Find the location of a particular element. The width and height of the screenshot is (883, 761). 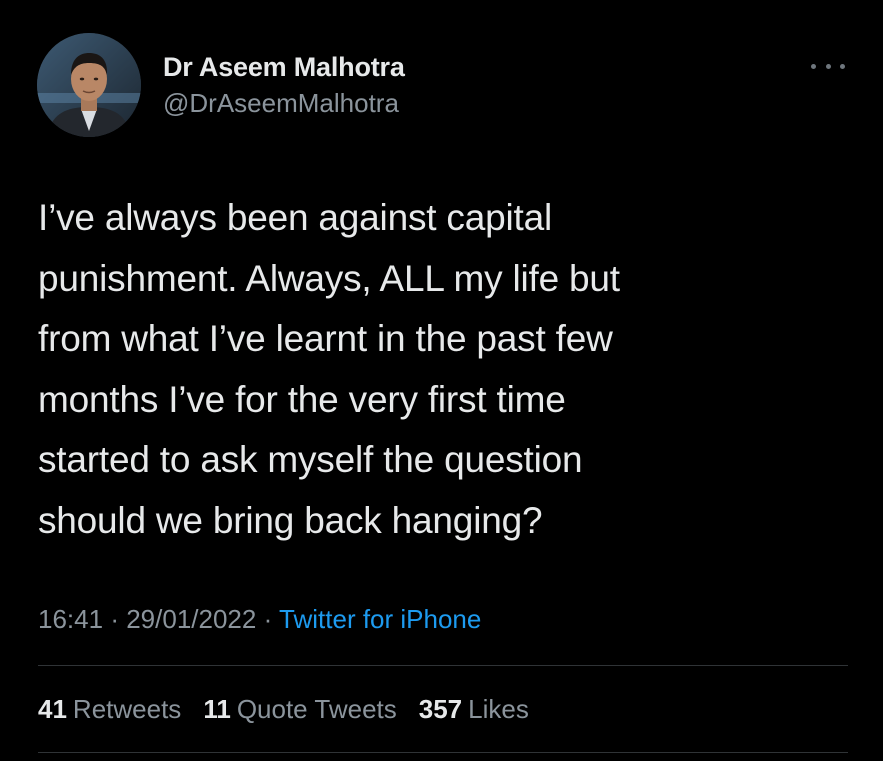

avatar-image is located at coordinates (89, 85).